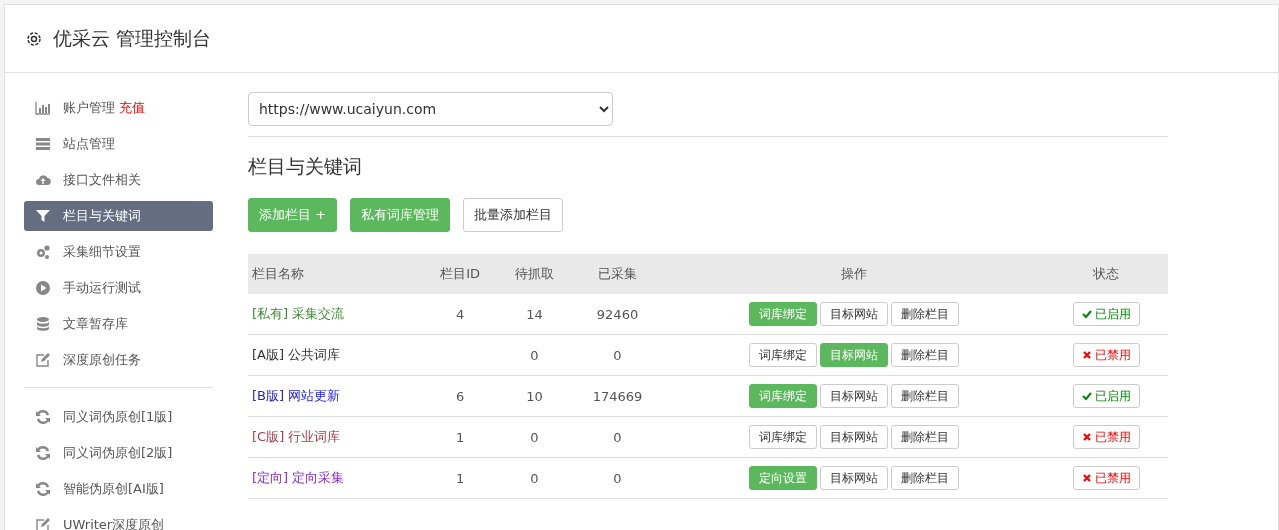 This screenshot has width=1279, height=530. What do you see at coordinates (617, 314) in the screenshot?
I see `table-cell: 92460` at bounding box center [617, 314].